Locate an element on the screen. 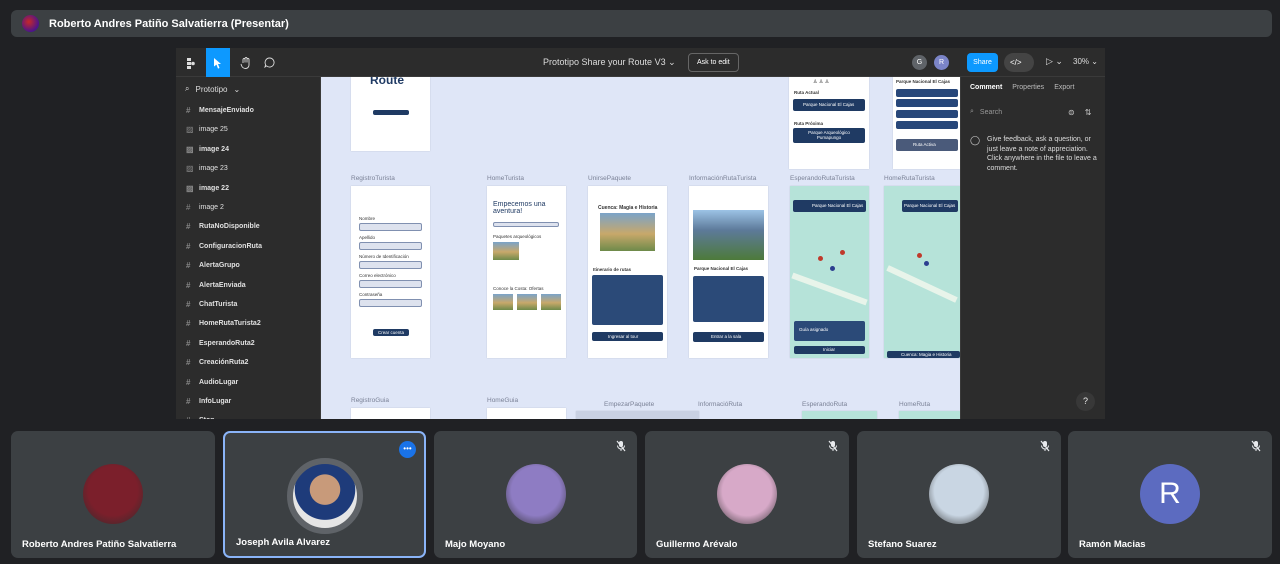 The height and width of the screenshot is (564, 1280). layer-item: # image 2 is located at coordinates (205, 207).